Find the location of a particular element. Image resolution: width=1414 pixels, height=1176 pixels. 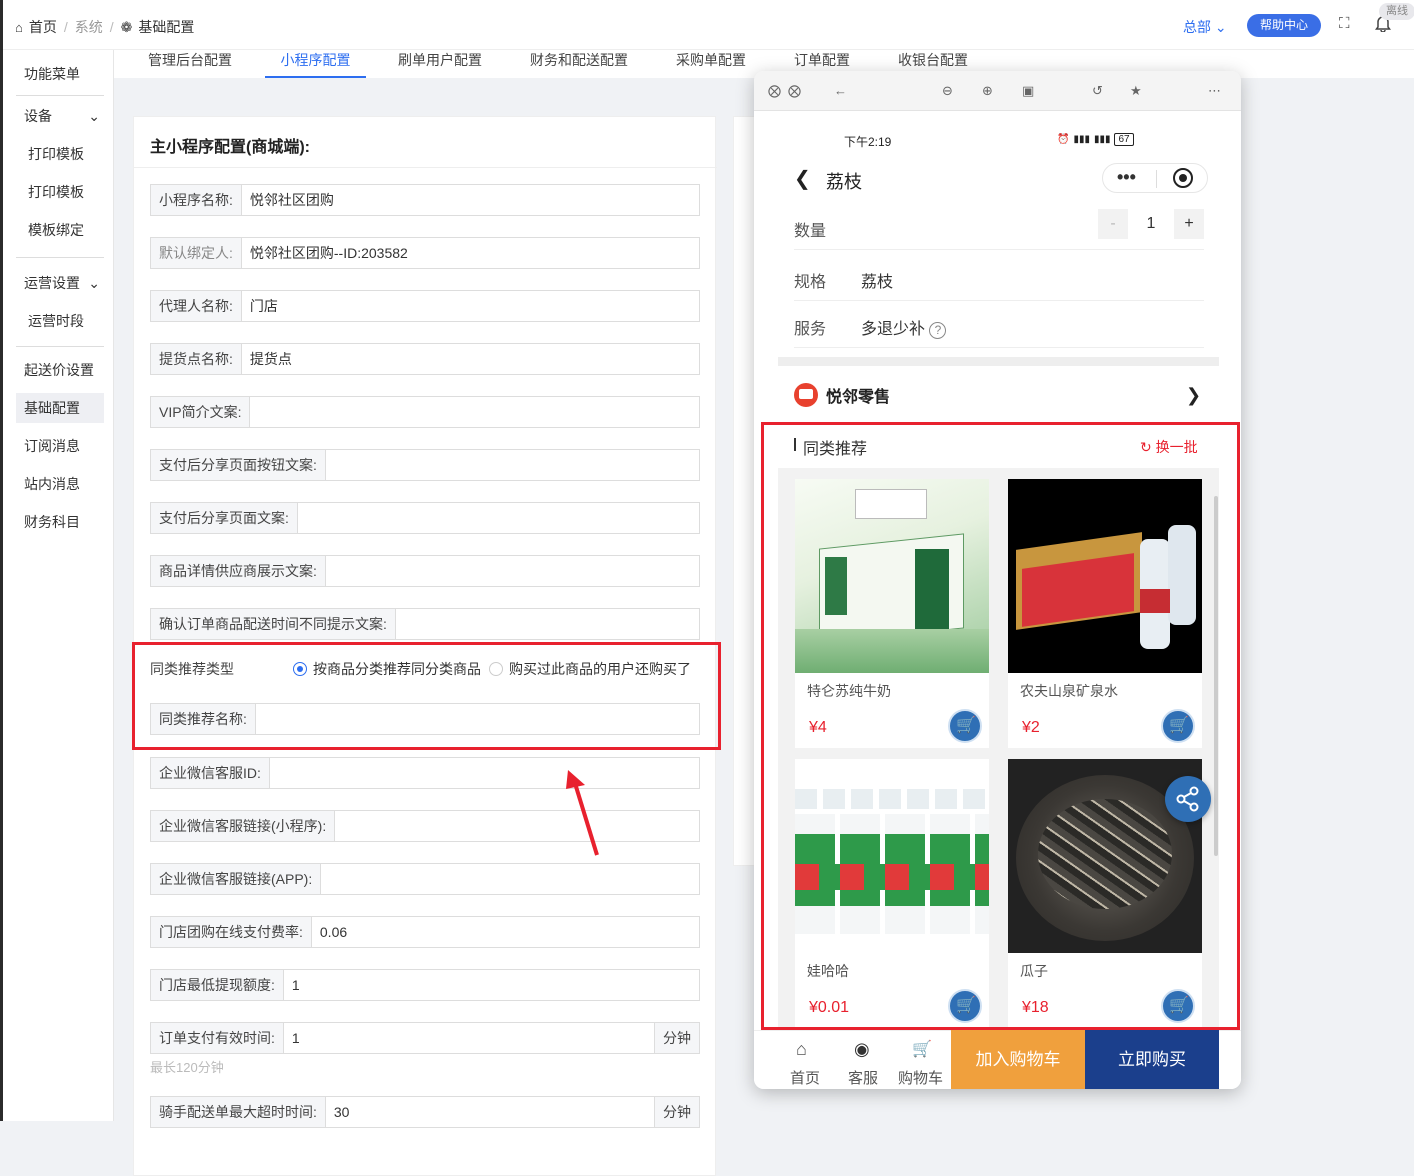

payment-valid-time-field: 订单支付有效时间: 1 分钟 is located at coordinates (425, 1038).